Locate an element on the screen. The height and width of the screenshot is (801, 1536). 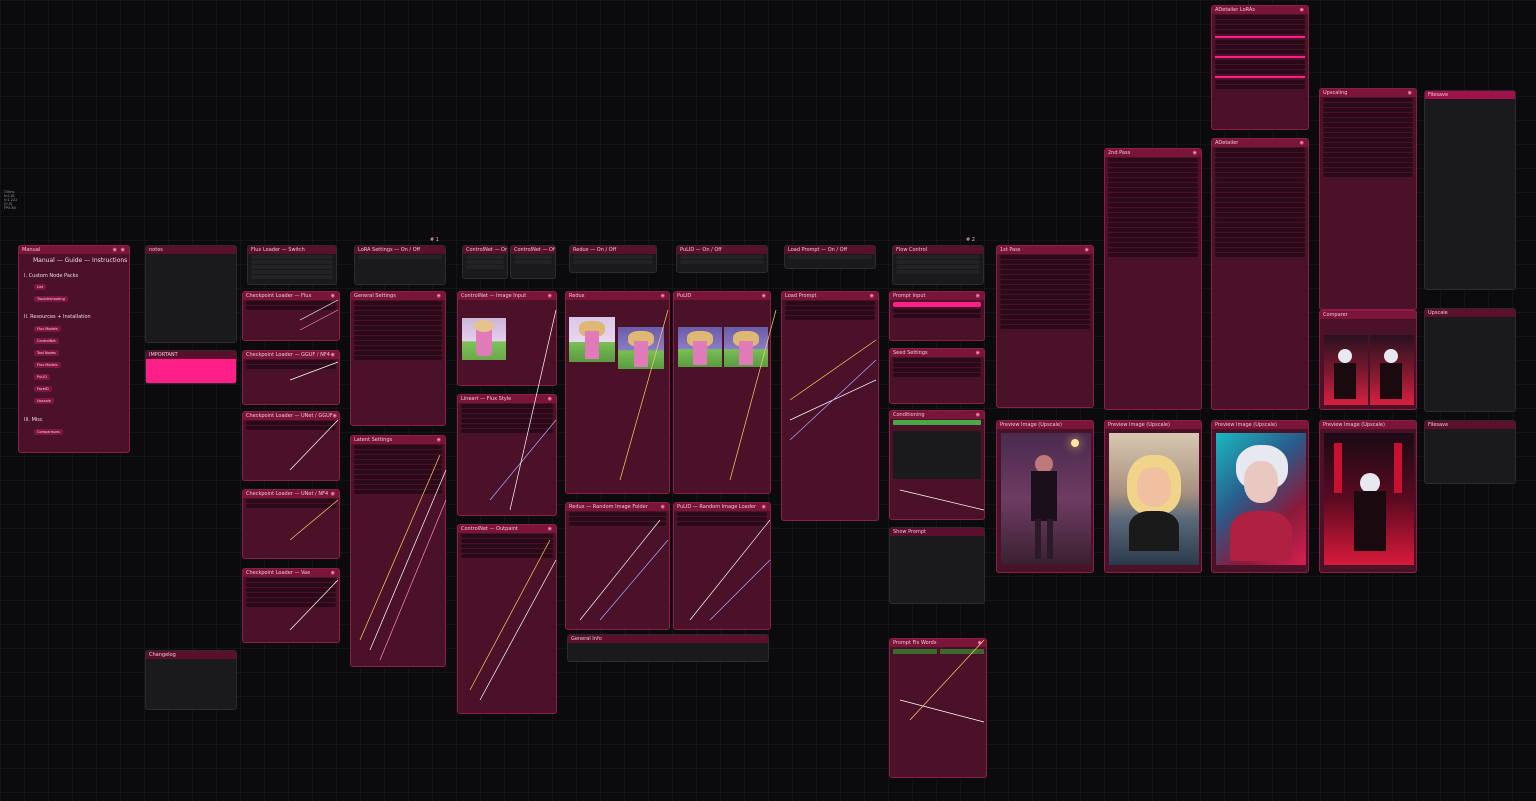
prompt-input-node: Prompt Input ◉ is located at coordinates (937, 316).